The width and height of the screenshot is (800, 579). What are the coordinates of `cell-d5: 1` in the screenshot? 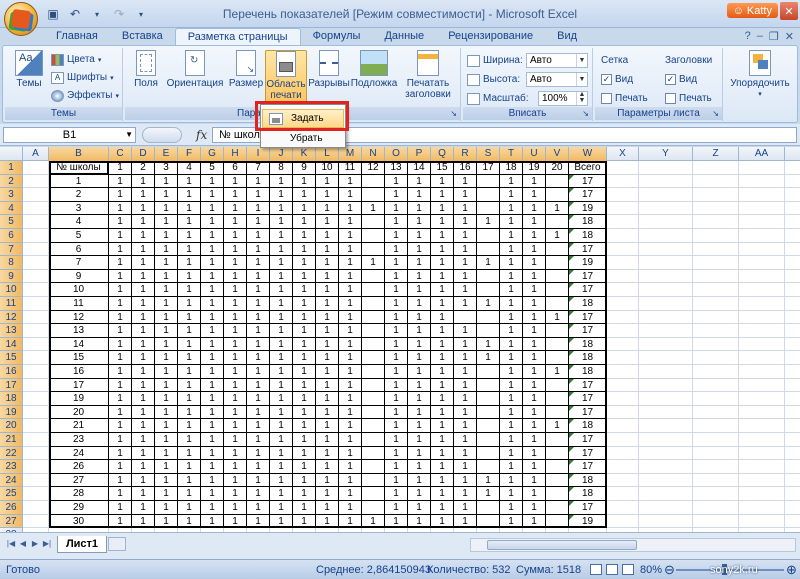 It's located at (143, 222).